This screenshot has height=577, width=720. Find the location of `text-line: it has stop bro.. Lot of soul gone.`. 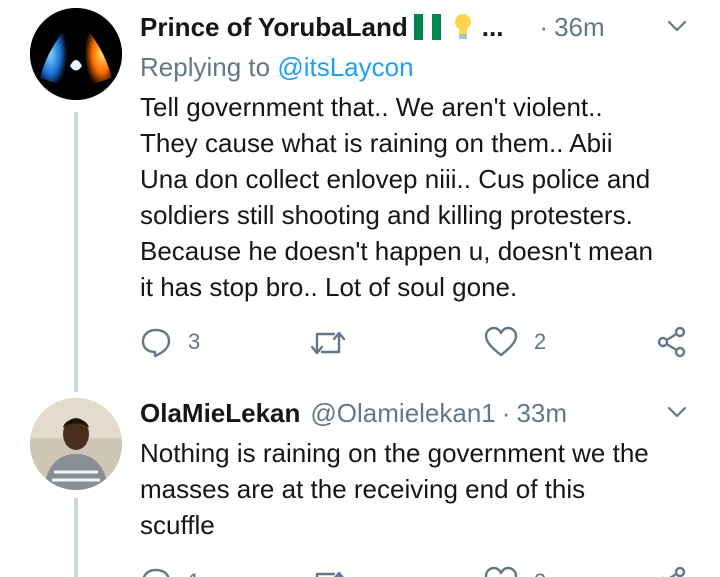

text-line: it has stop bro.. Lot of soul gone. is located at coordinates (329, 287).